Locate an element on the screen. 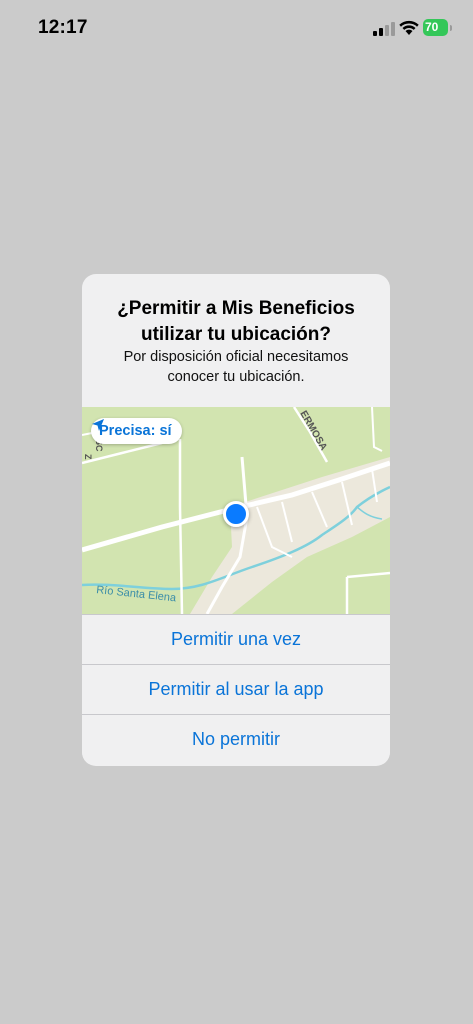 The height and width of the screenshot is (1024, 473). status-bar: 12:17 70 is located at coordinates (236, 28).